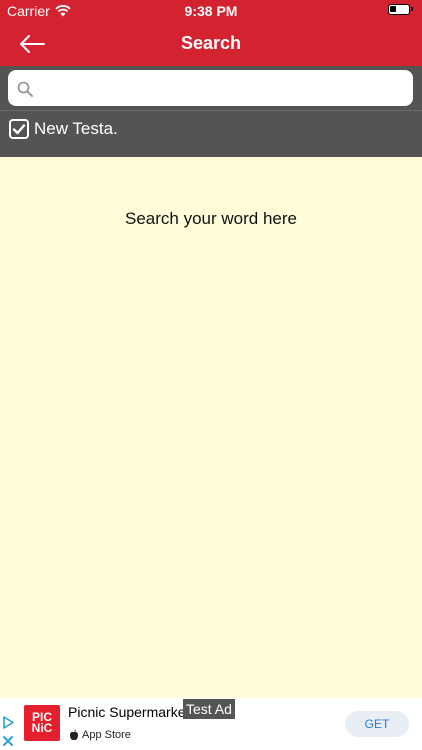  What do you see at coordinates (211, 218) in the screenshot?
I see `empty-state-message: Search your word here` at bounding box center [211, 218].